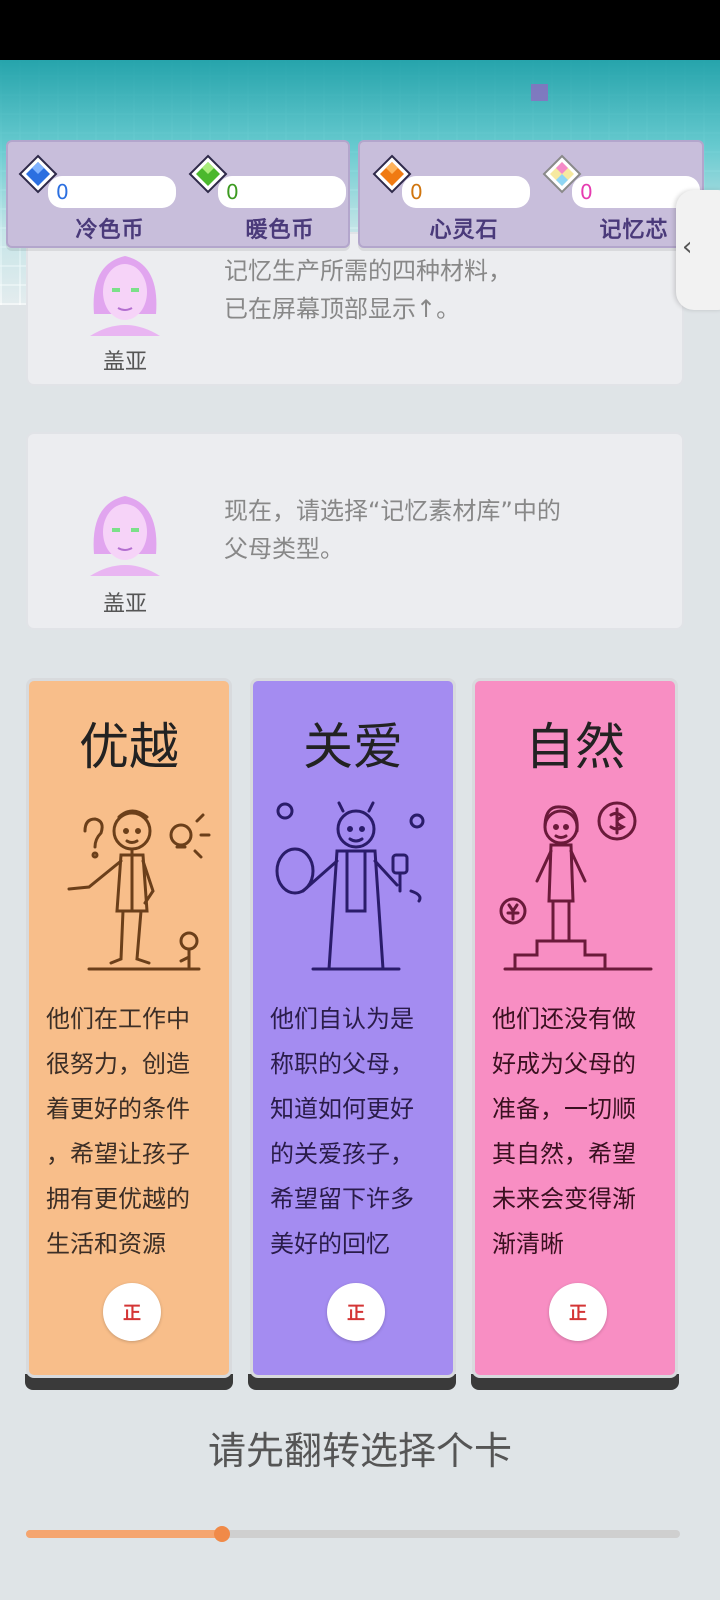 The height and width of the screenshot is (1600, 720). What do you see at coordinates (578, 1132) in the screenshot?
I see `card-description: 他们还没有做 好成为父母的 准备，一切顺 其自然，希望 未来会变得渐 渐清晰` at bounding box center [578, 1132].